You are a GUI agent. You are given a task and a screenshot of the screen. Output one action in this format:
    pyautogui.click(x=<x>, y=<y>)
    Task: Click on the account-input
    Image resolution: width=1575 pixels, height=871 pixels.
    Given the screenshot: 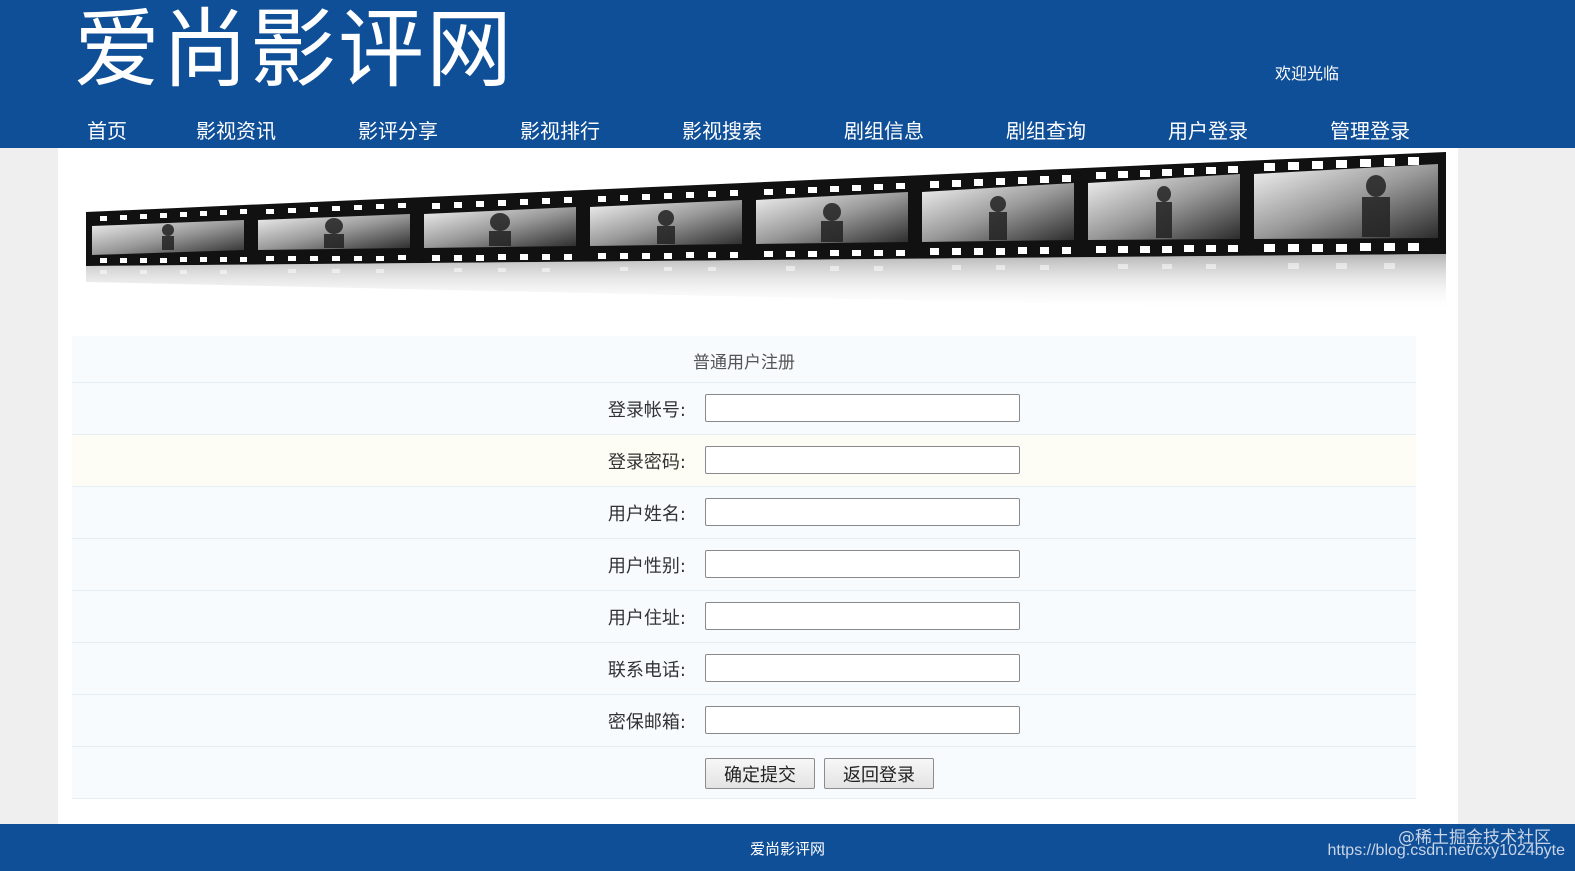 What is the action you would take?
    pyautogui.click(x=862, y=408)
    